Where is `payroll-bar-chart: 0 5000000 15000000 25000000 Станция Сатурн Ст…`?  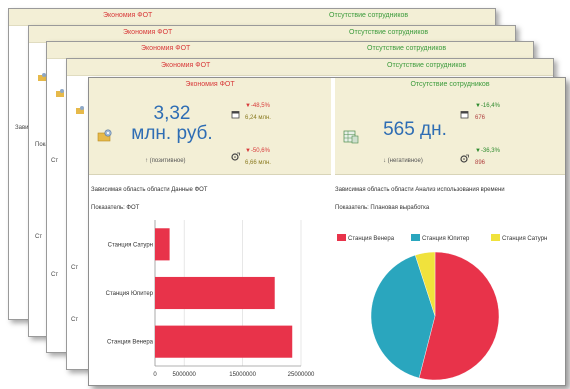 payroll-bar-chart: 0 5000000 15000000 25000000 Станция Сатурн Ст… is located at coordinates (210, 299).